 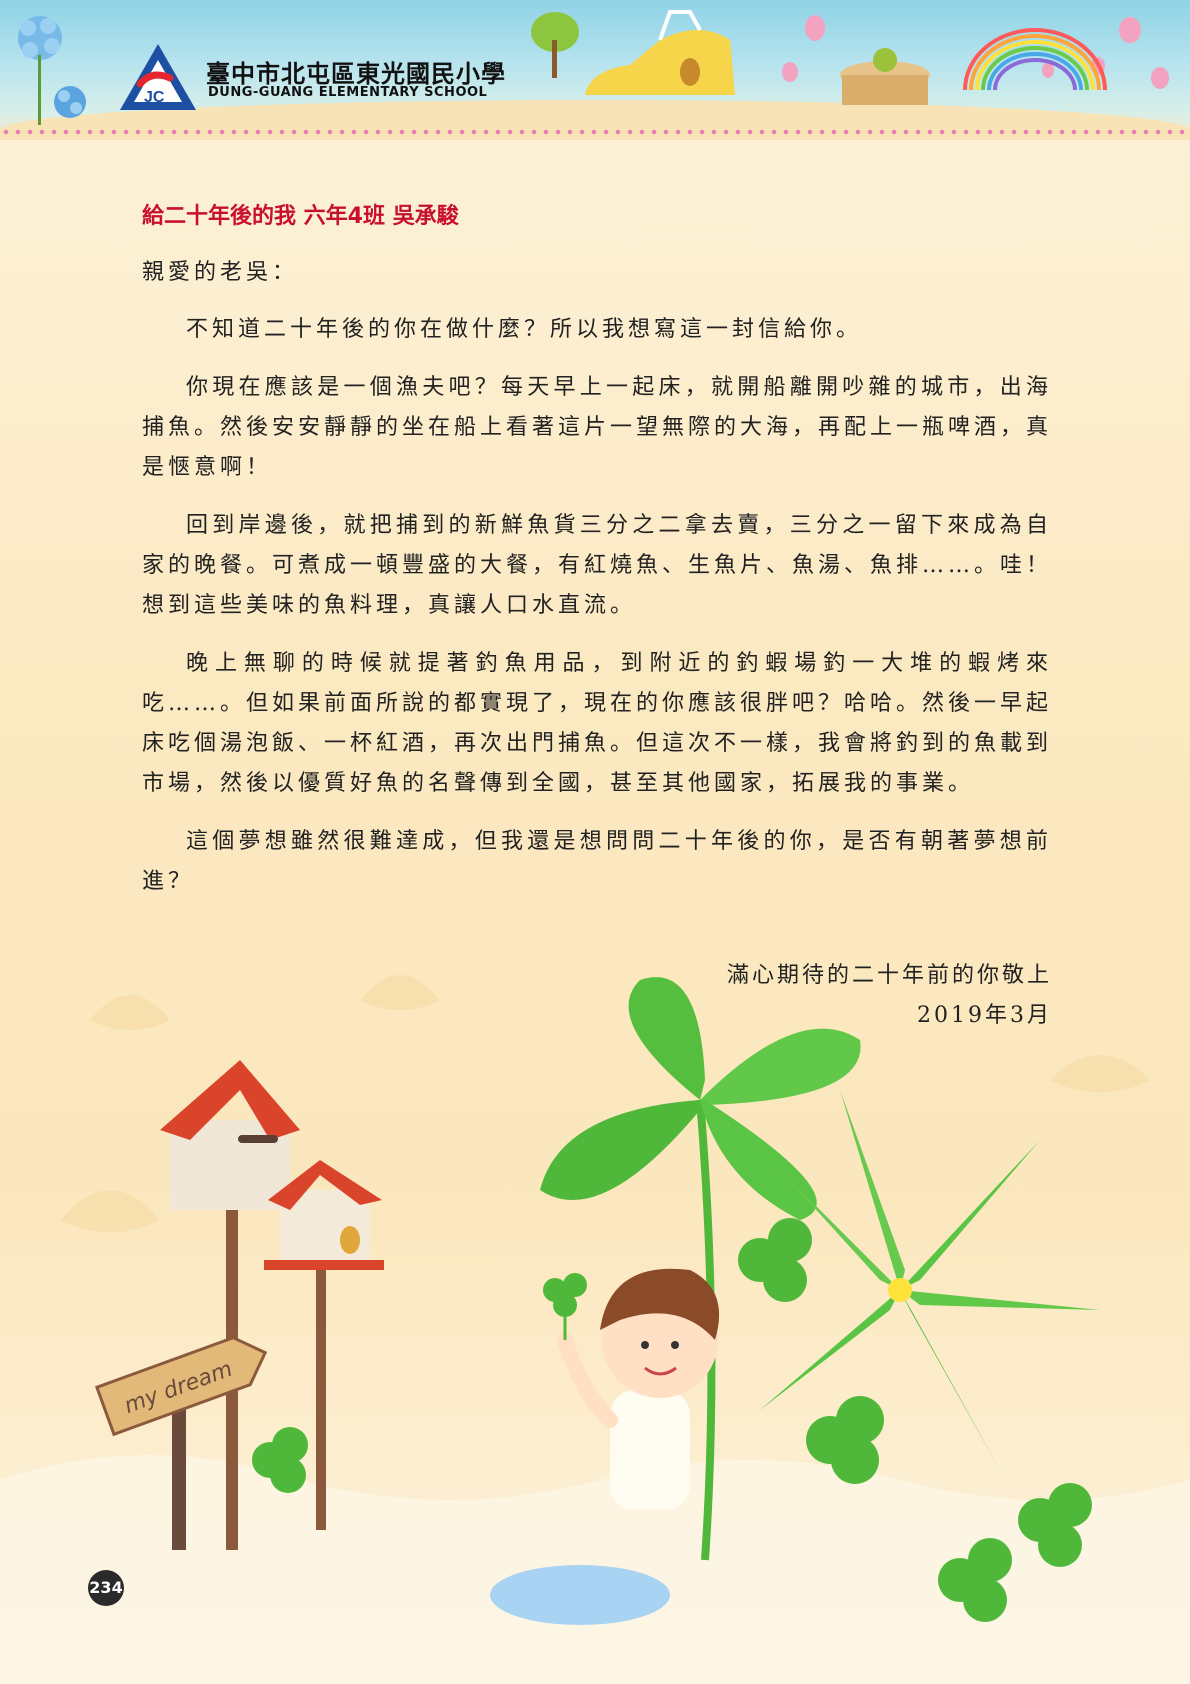 What do you see at coordinates (220, 272) in the screenshot?
I see `letter-salutation: 親愛的老吳：` at bounding box center [220, 272].